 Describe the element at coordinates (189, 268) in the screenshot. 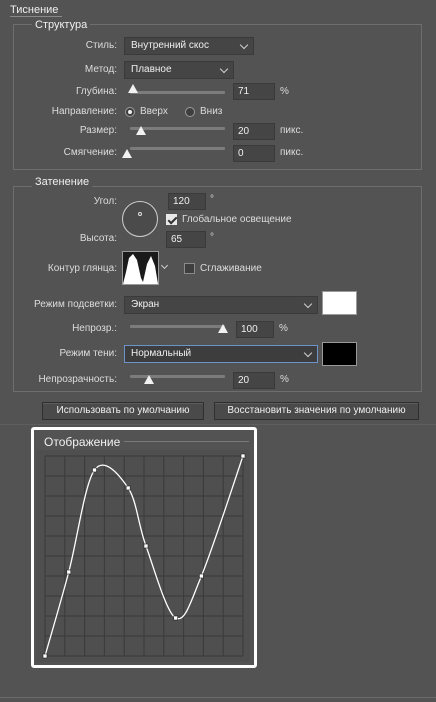

I see `antialias-checkbox` at that location.